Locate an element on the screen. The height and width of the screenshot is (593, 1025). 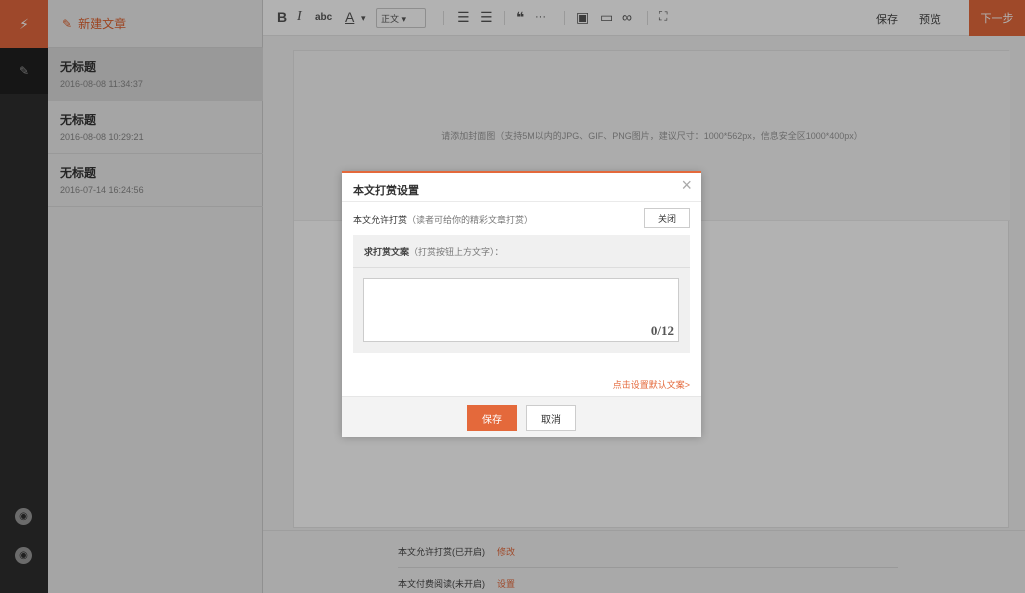
dialog-title-divider is located at coordinates (521, 201).